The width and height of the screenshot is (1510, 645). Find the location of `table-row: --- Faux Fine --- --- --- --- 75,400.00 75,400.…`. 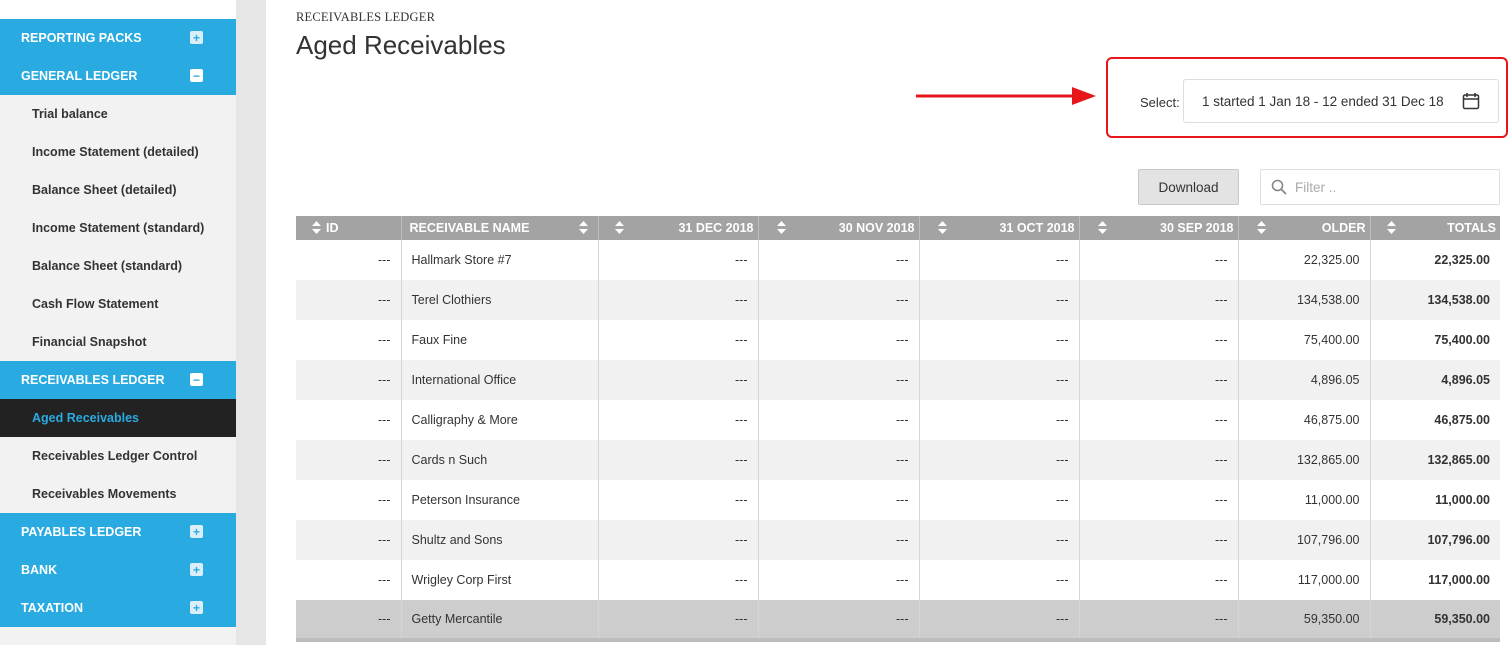

table-row: --- Faux Fine --- --- --- --- 75,400.00 75,400.… is located at coordinates (898, 340).